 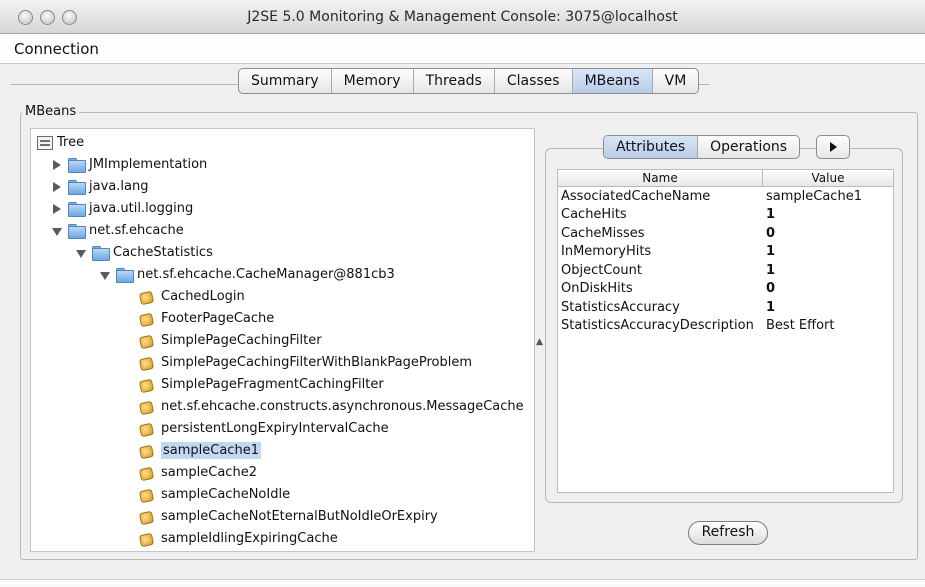 I want to click on tab-classes: Classes, so click(x=534, y=81).